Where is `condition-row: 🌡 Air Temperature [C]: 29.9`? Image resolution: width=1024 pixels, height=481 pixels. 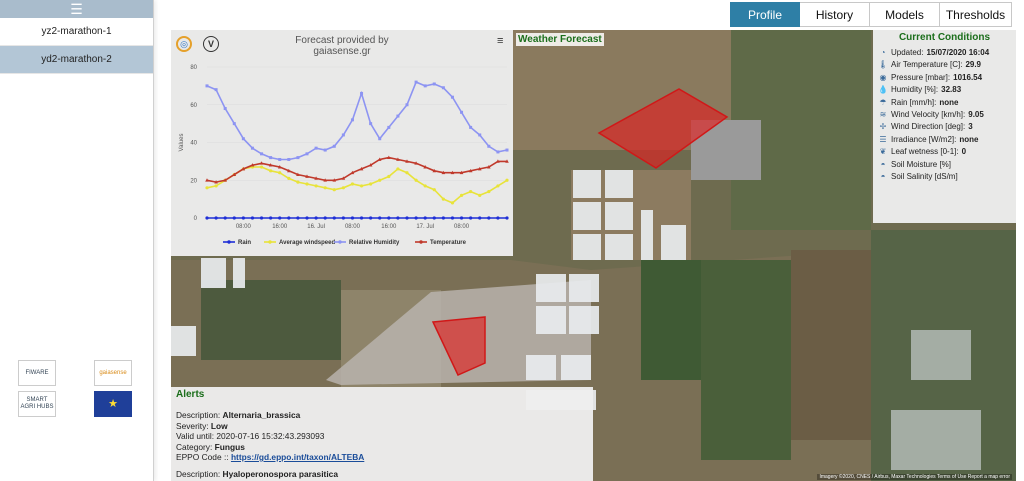 condition-row: 🌡 Air Temperature [C]: 29.9 is located at coordinates (944, 65).